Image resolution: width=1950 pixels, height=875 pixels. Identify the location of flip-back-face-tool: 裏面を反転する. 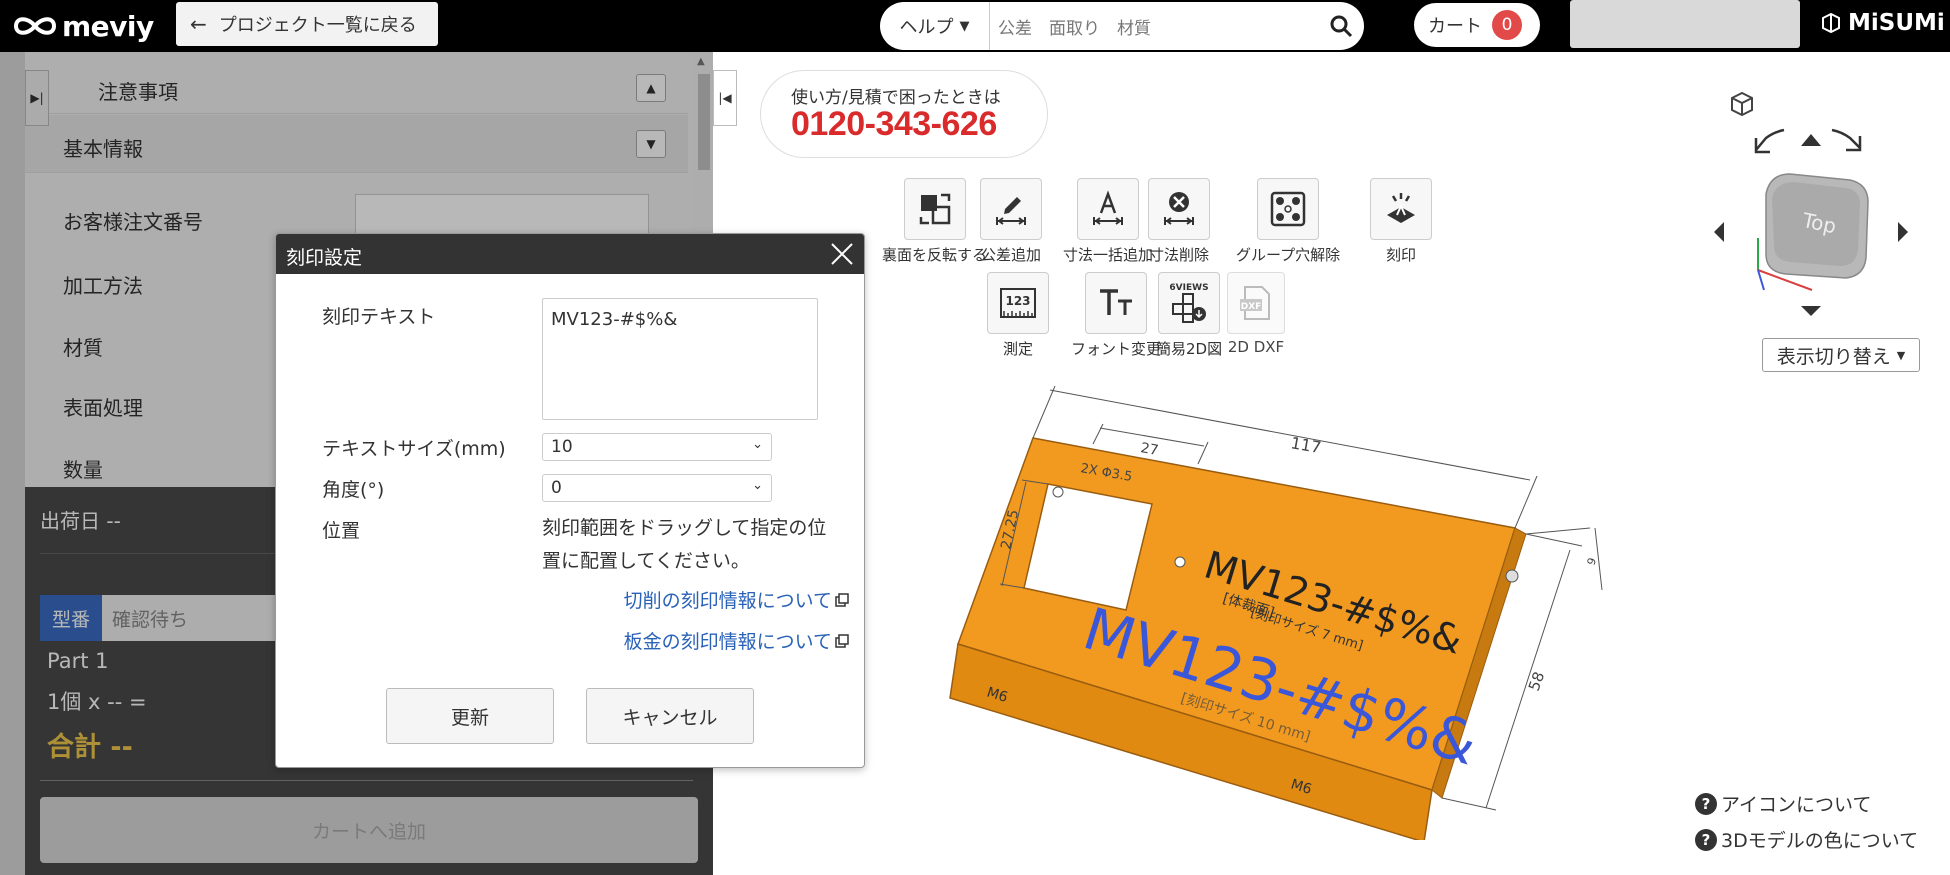
(934, 221).